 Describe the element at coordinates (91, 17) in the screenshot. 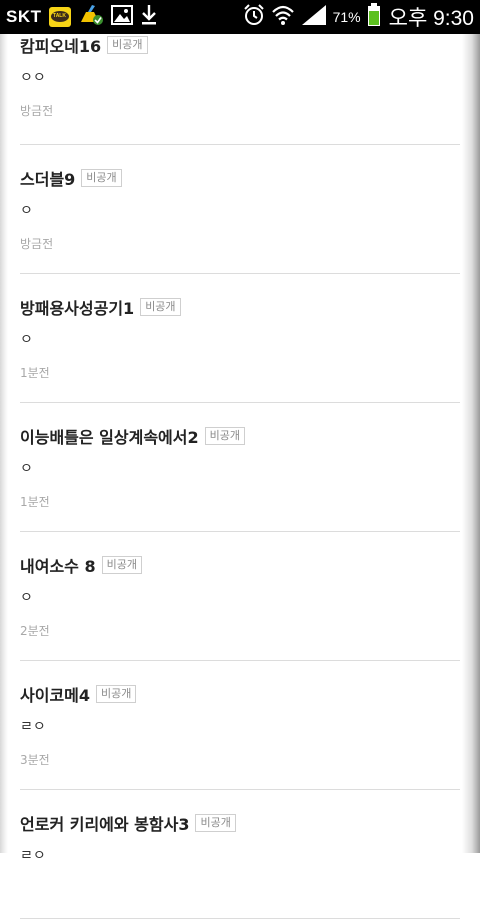

I see `cleaner-app-icon` at that location.